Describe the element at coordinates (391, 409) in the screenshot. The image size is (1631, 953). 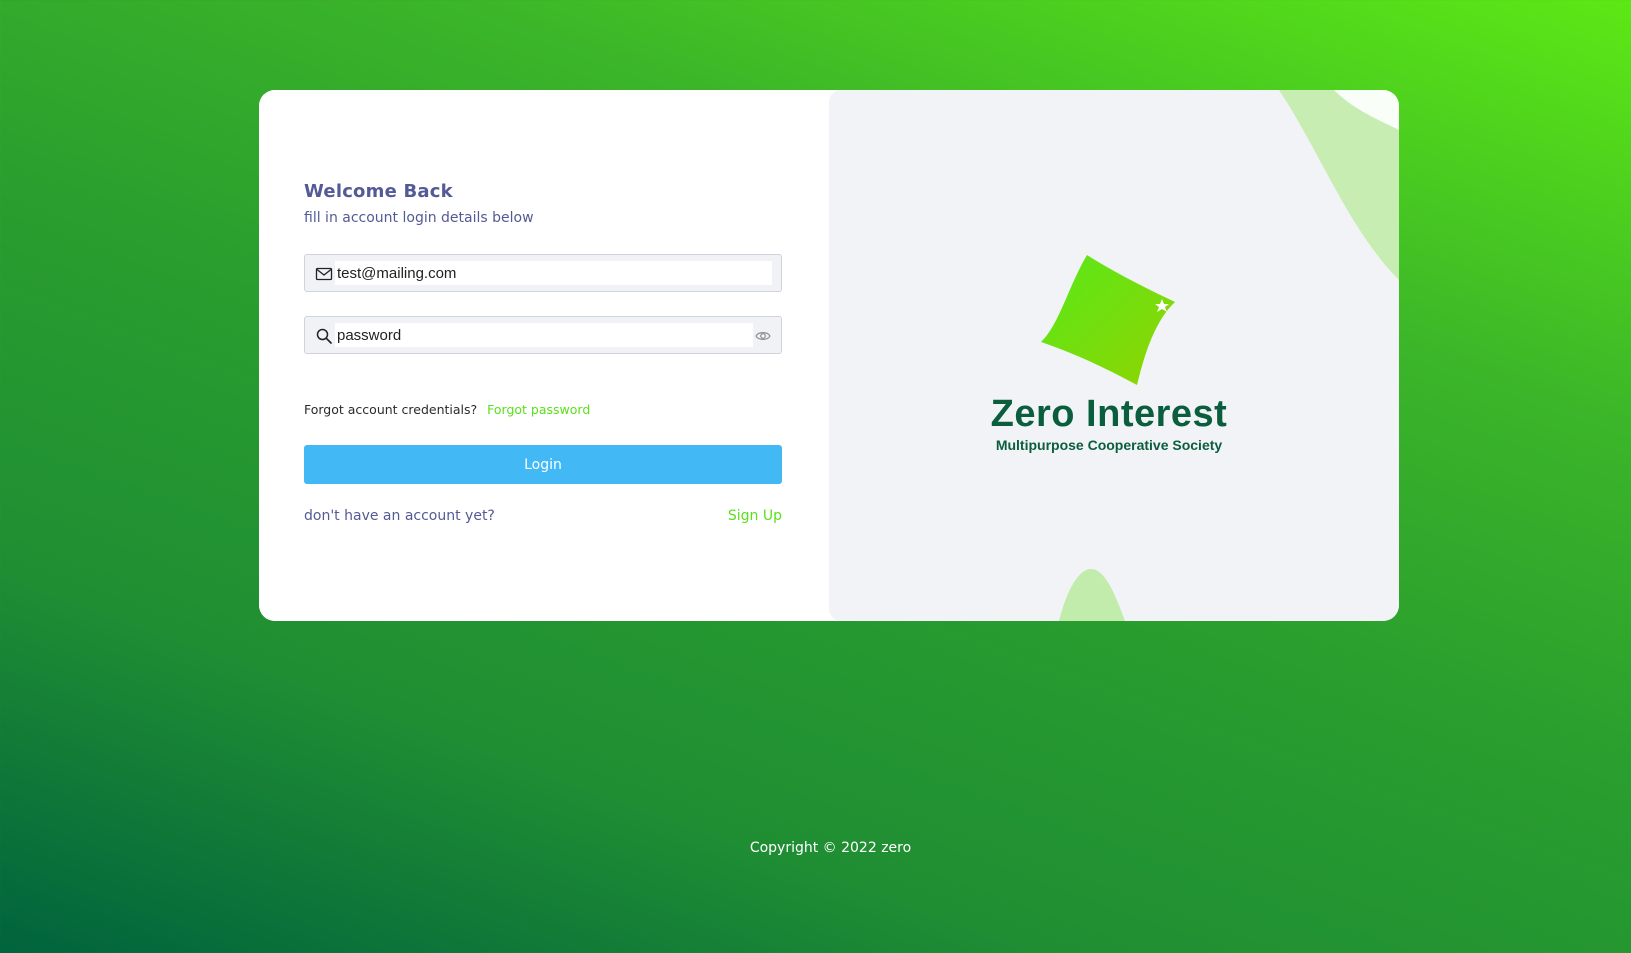
I see `forgot-question: Forgot account credentials?` at that location.